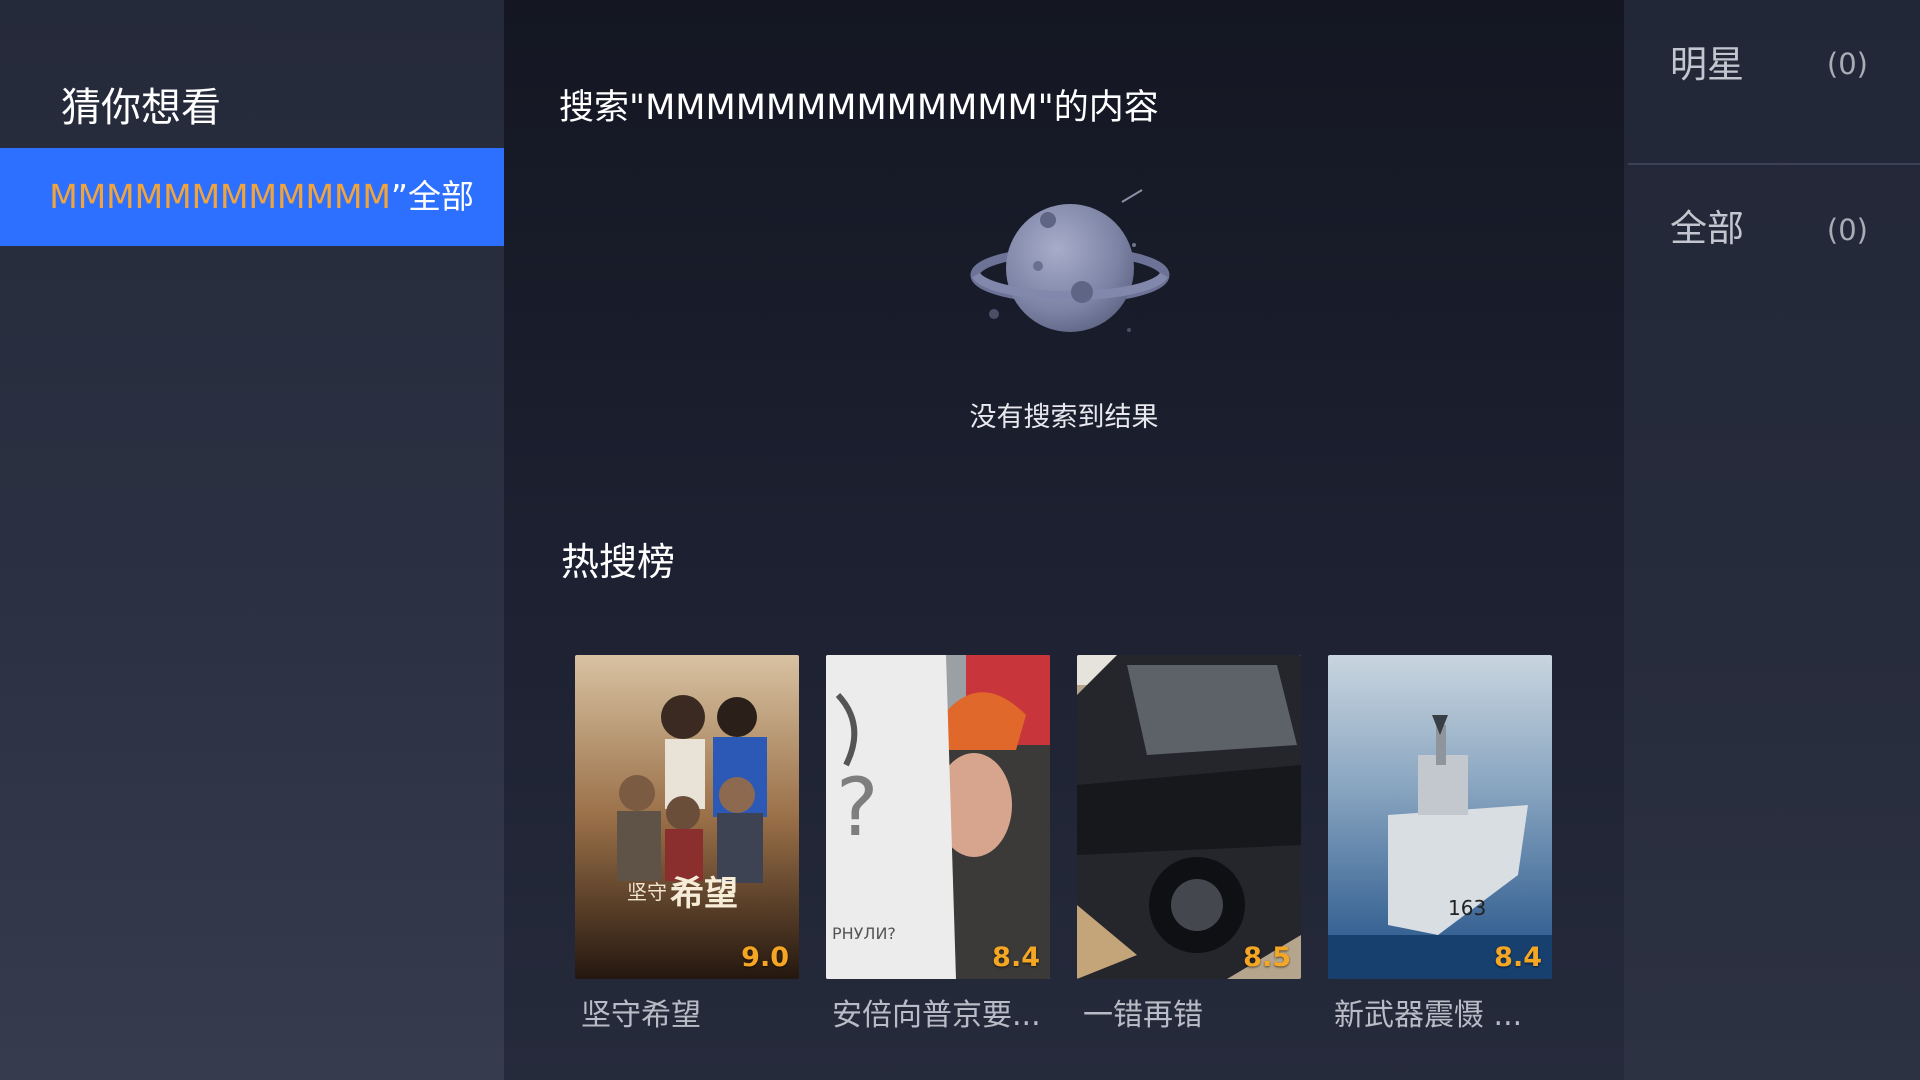  I want to click on hot-item-card: 8.5 一错再错, so click(1189, 846).